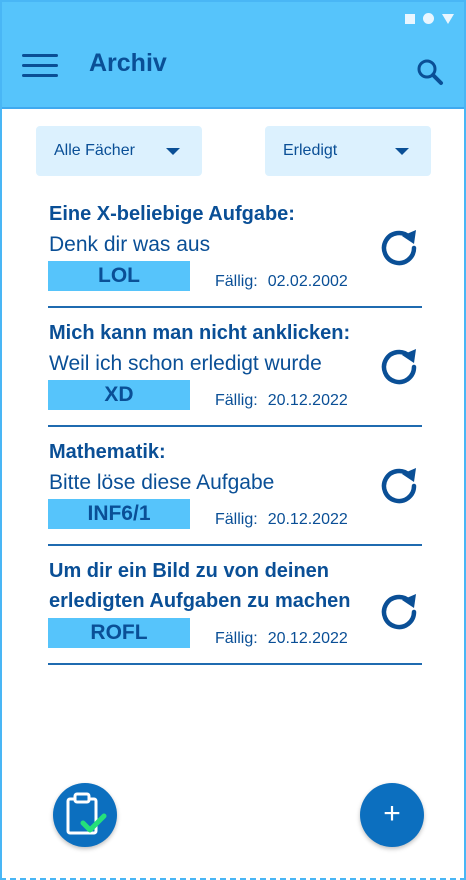 The image size is (466, 880). Describe the element at coordinates (128, 63) in the screenshot. I see `page-title: Archiv` at that location.